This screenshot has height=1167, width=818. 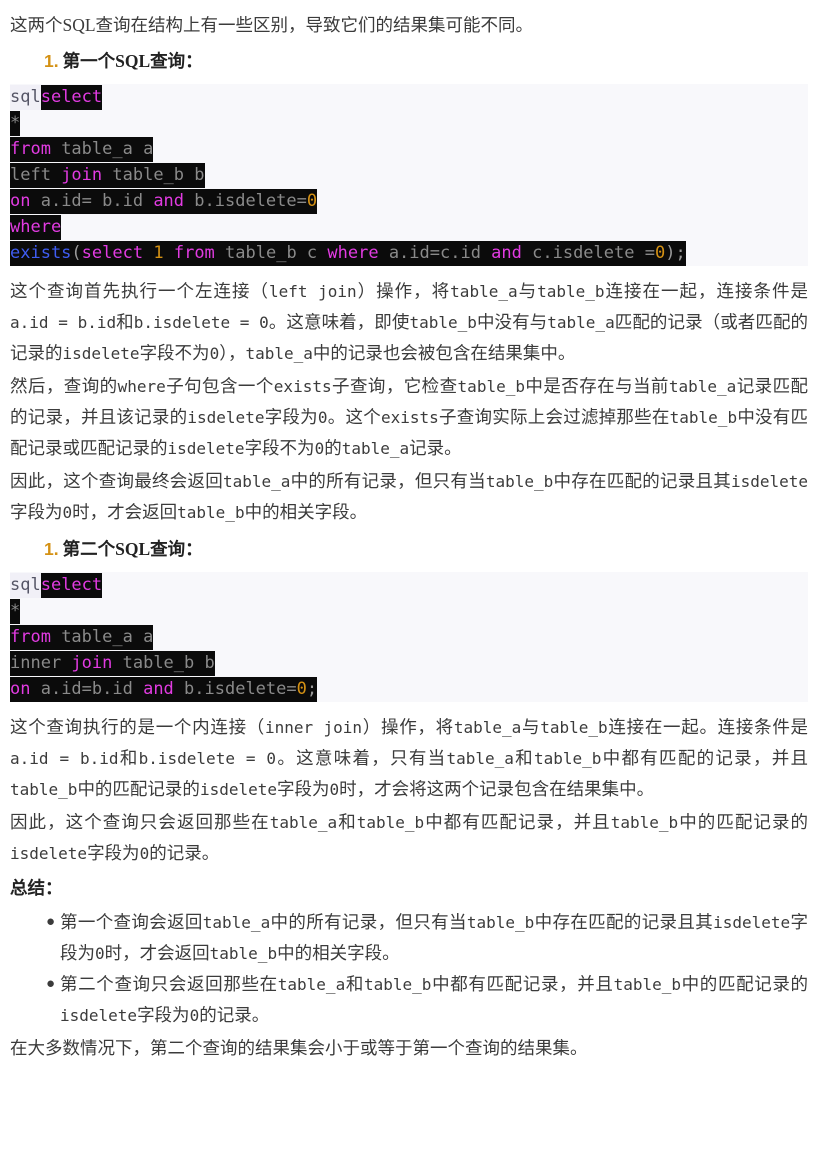 I want to click on inline-text: 然后，查询的, so click(x=64, y=386).